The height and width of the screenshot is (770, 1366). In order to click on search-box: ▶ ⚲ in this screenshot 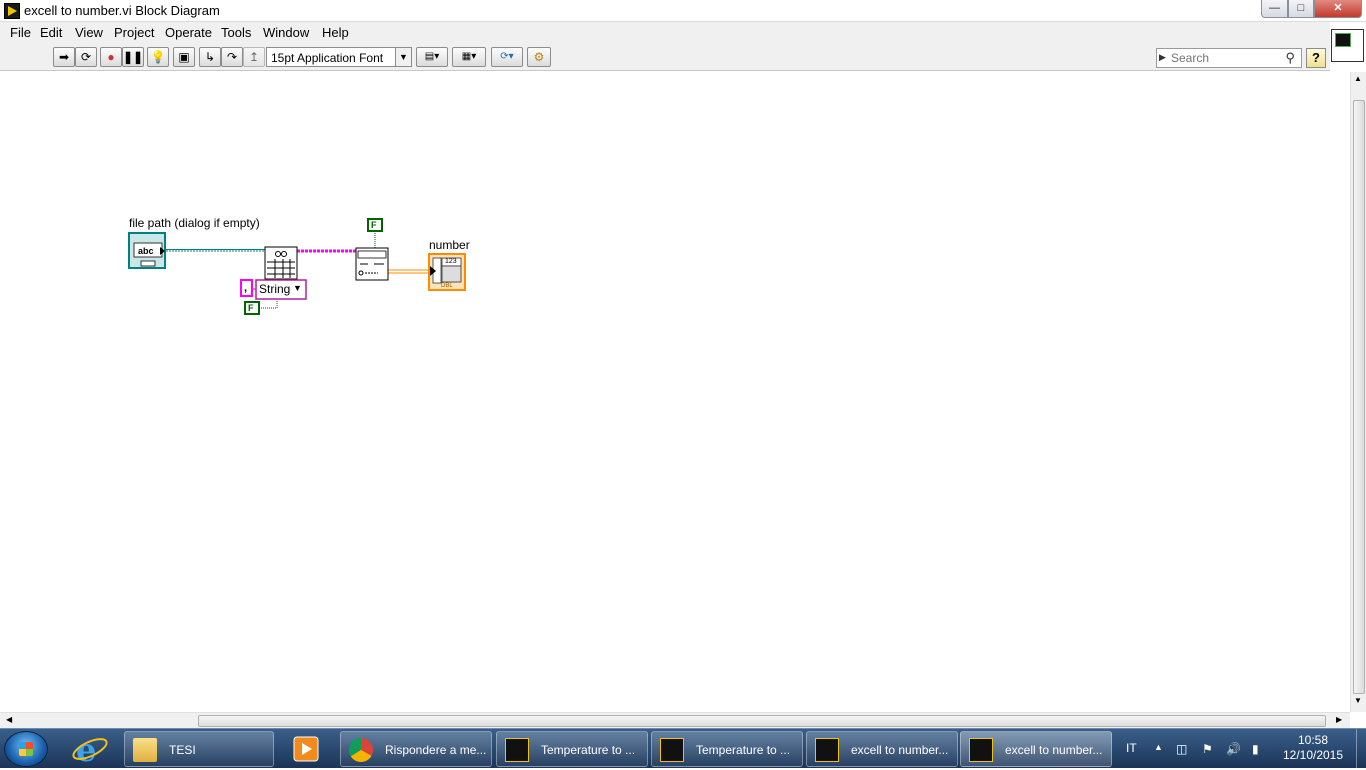, I will do `click(1229, 58)`.